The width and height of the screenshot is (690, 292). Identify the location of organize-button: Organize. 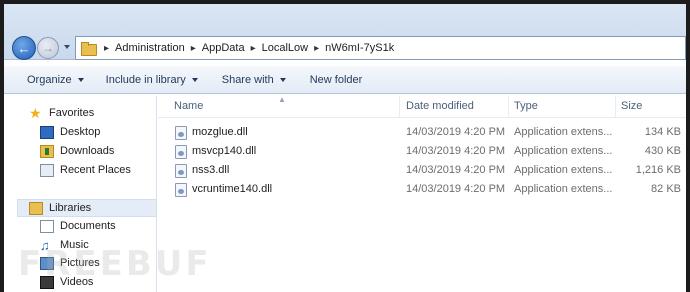
(55, 80).